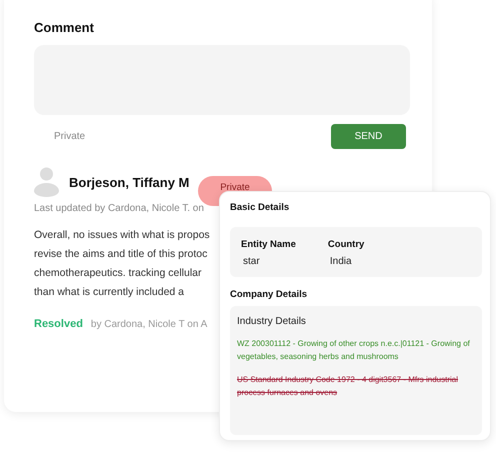 The width and height of the screenshot is (496, 452). Describe the element at coordinates (46, 182) in the screenshot. I see `avatar-icon` at that location.